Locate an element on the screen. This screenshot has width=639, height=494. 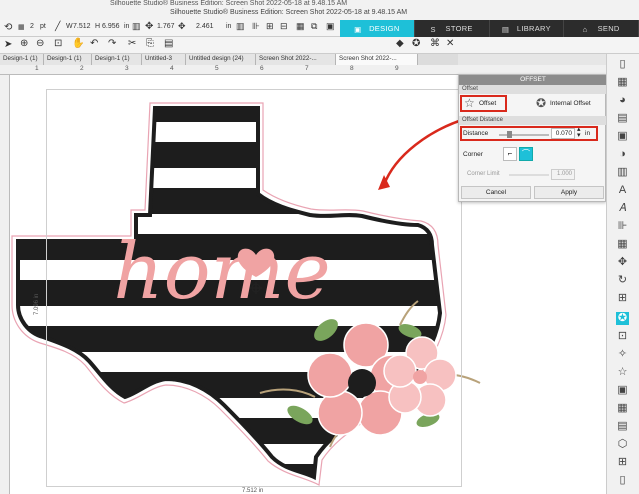
corner-round-icon: ⌒ is located at coordinates (526, 154).